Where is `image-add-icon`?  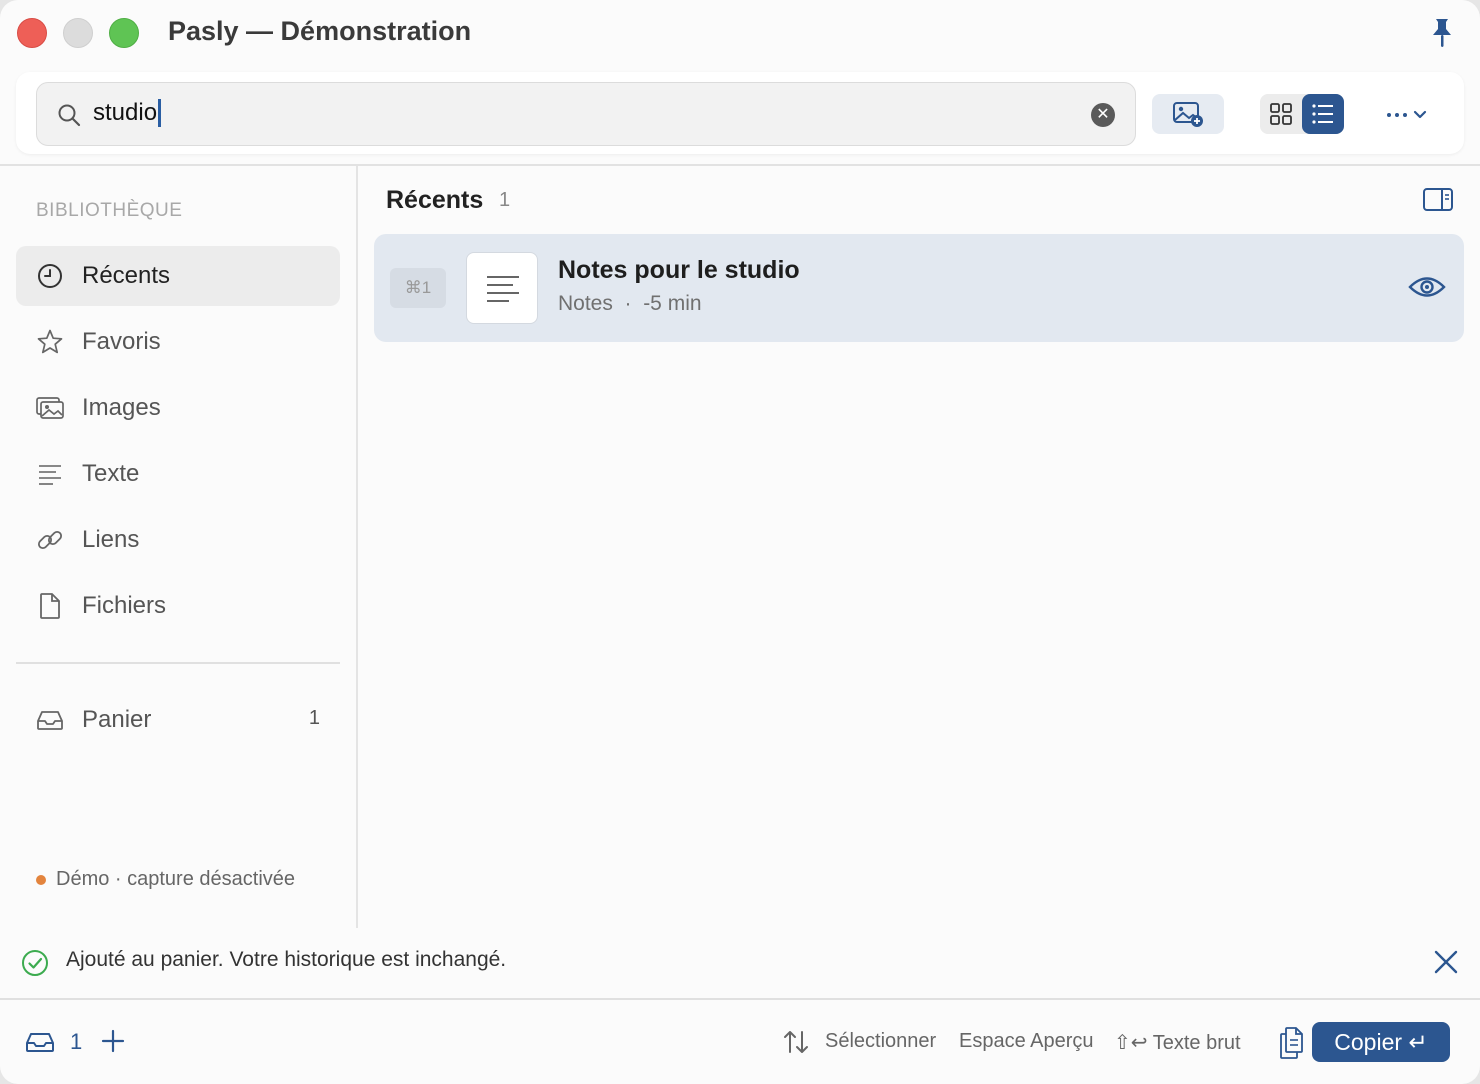 image-add-icon is located at coordinates (1188, 114).